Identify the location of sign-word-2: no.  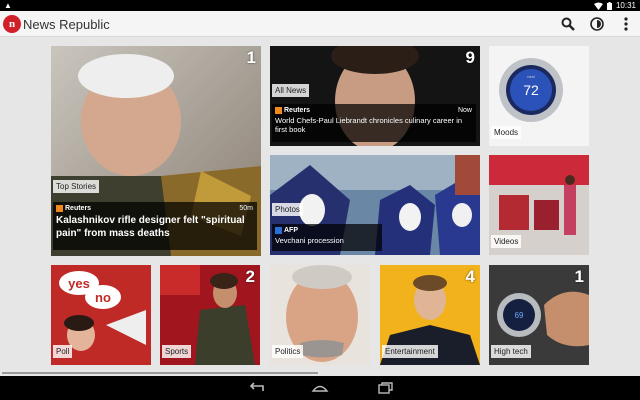
(103, 297).